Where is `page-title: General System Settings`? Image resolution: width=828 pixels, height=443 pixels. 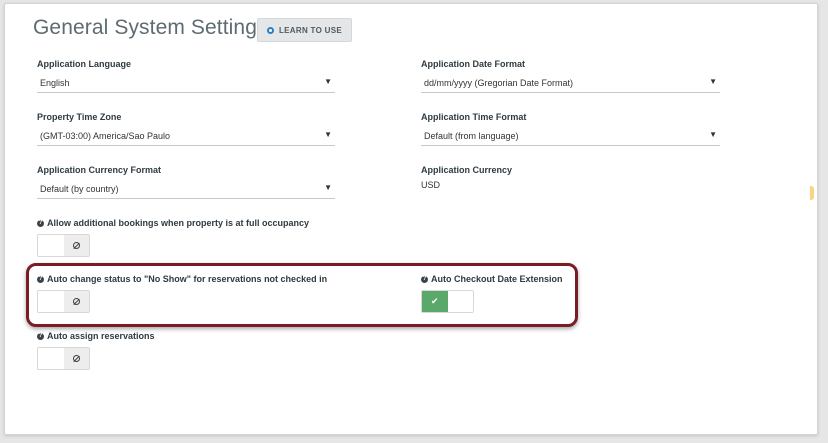
page-title: General System Settings is located at coordinates (150, 27).